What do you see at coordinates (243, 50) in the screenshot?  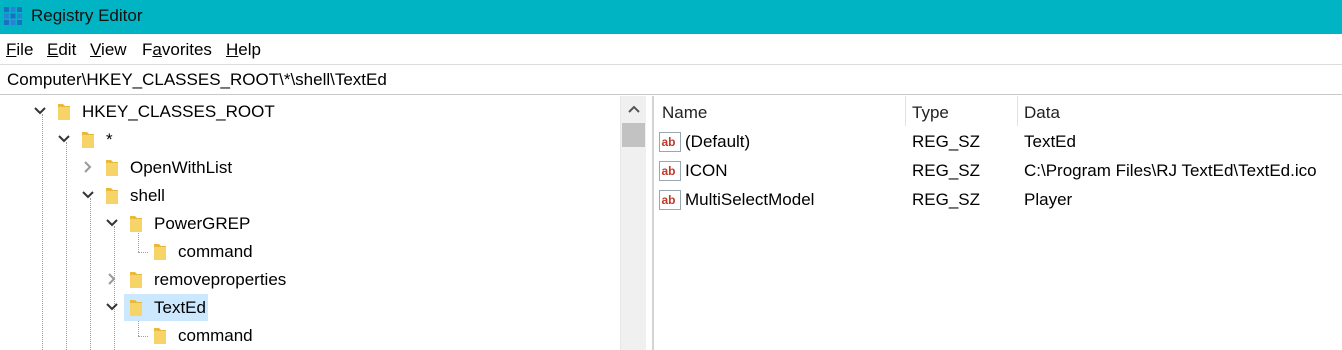 I see `menu-help: Help` at bounding box center [243, 50].